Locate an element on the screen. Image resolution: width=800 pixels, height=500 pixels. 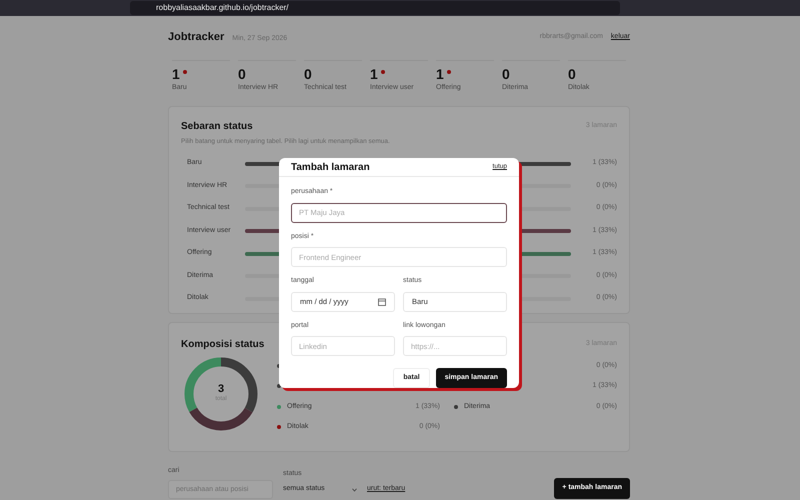
address-bar: robbyaliasaakbar.github.io/jobtracker/ is located at coordinates (375, 8).